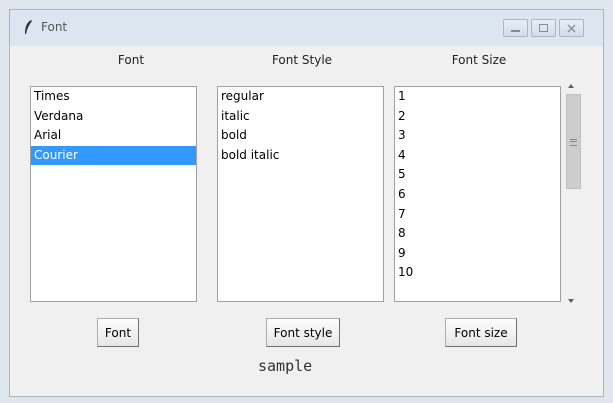  I want to click on font-style-button: Font style, so click(303, 332).